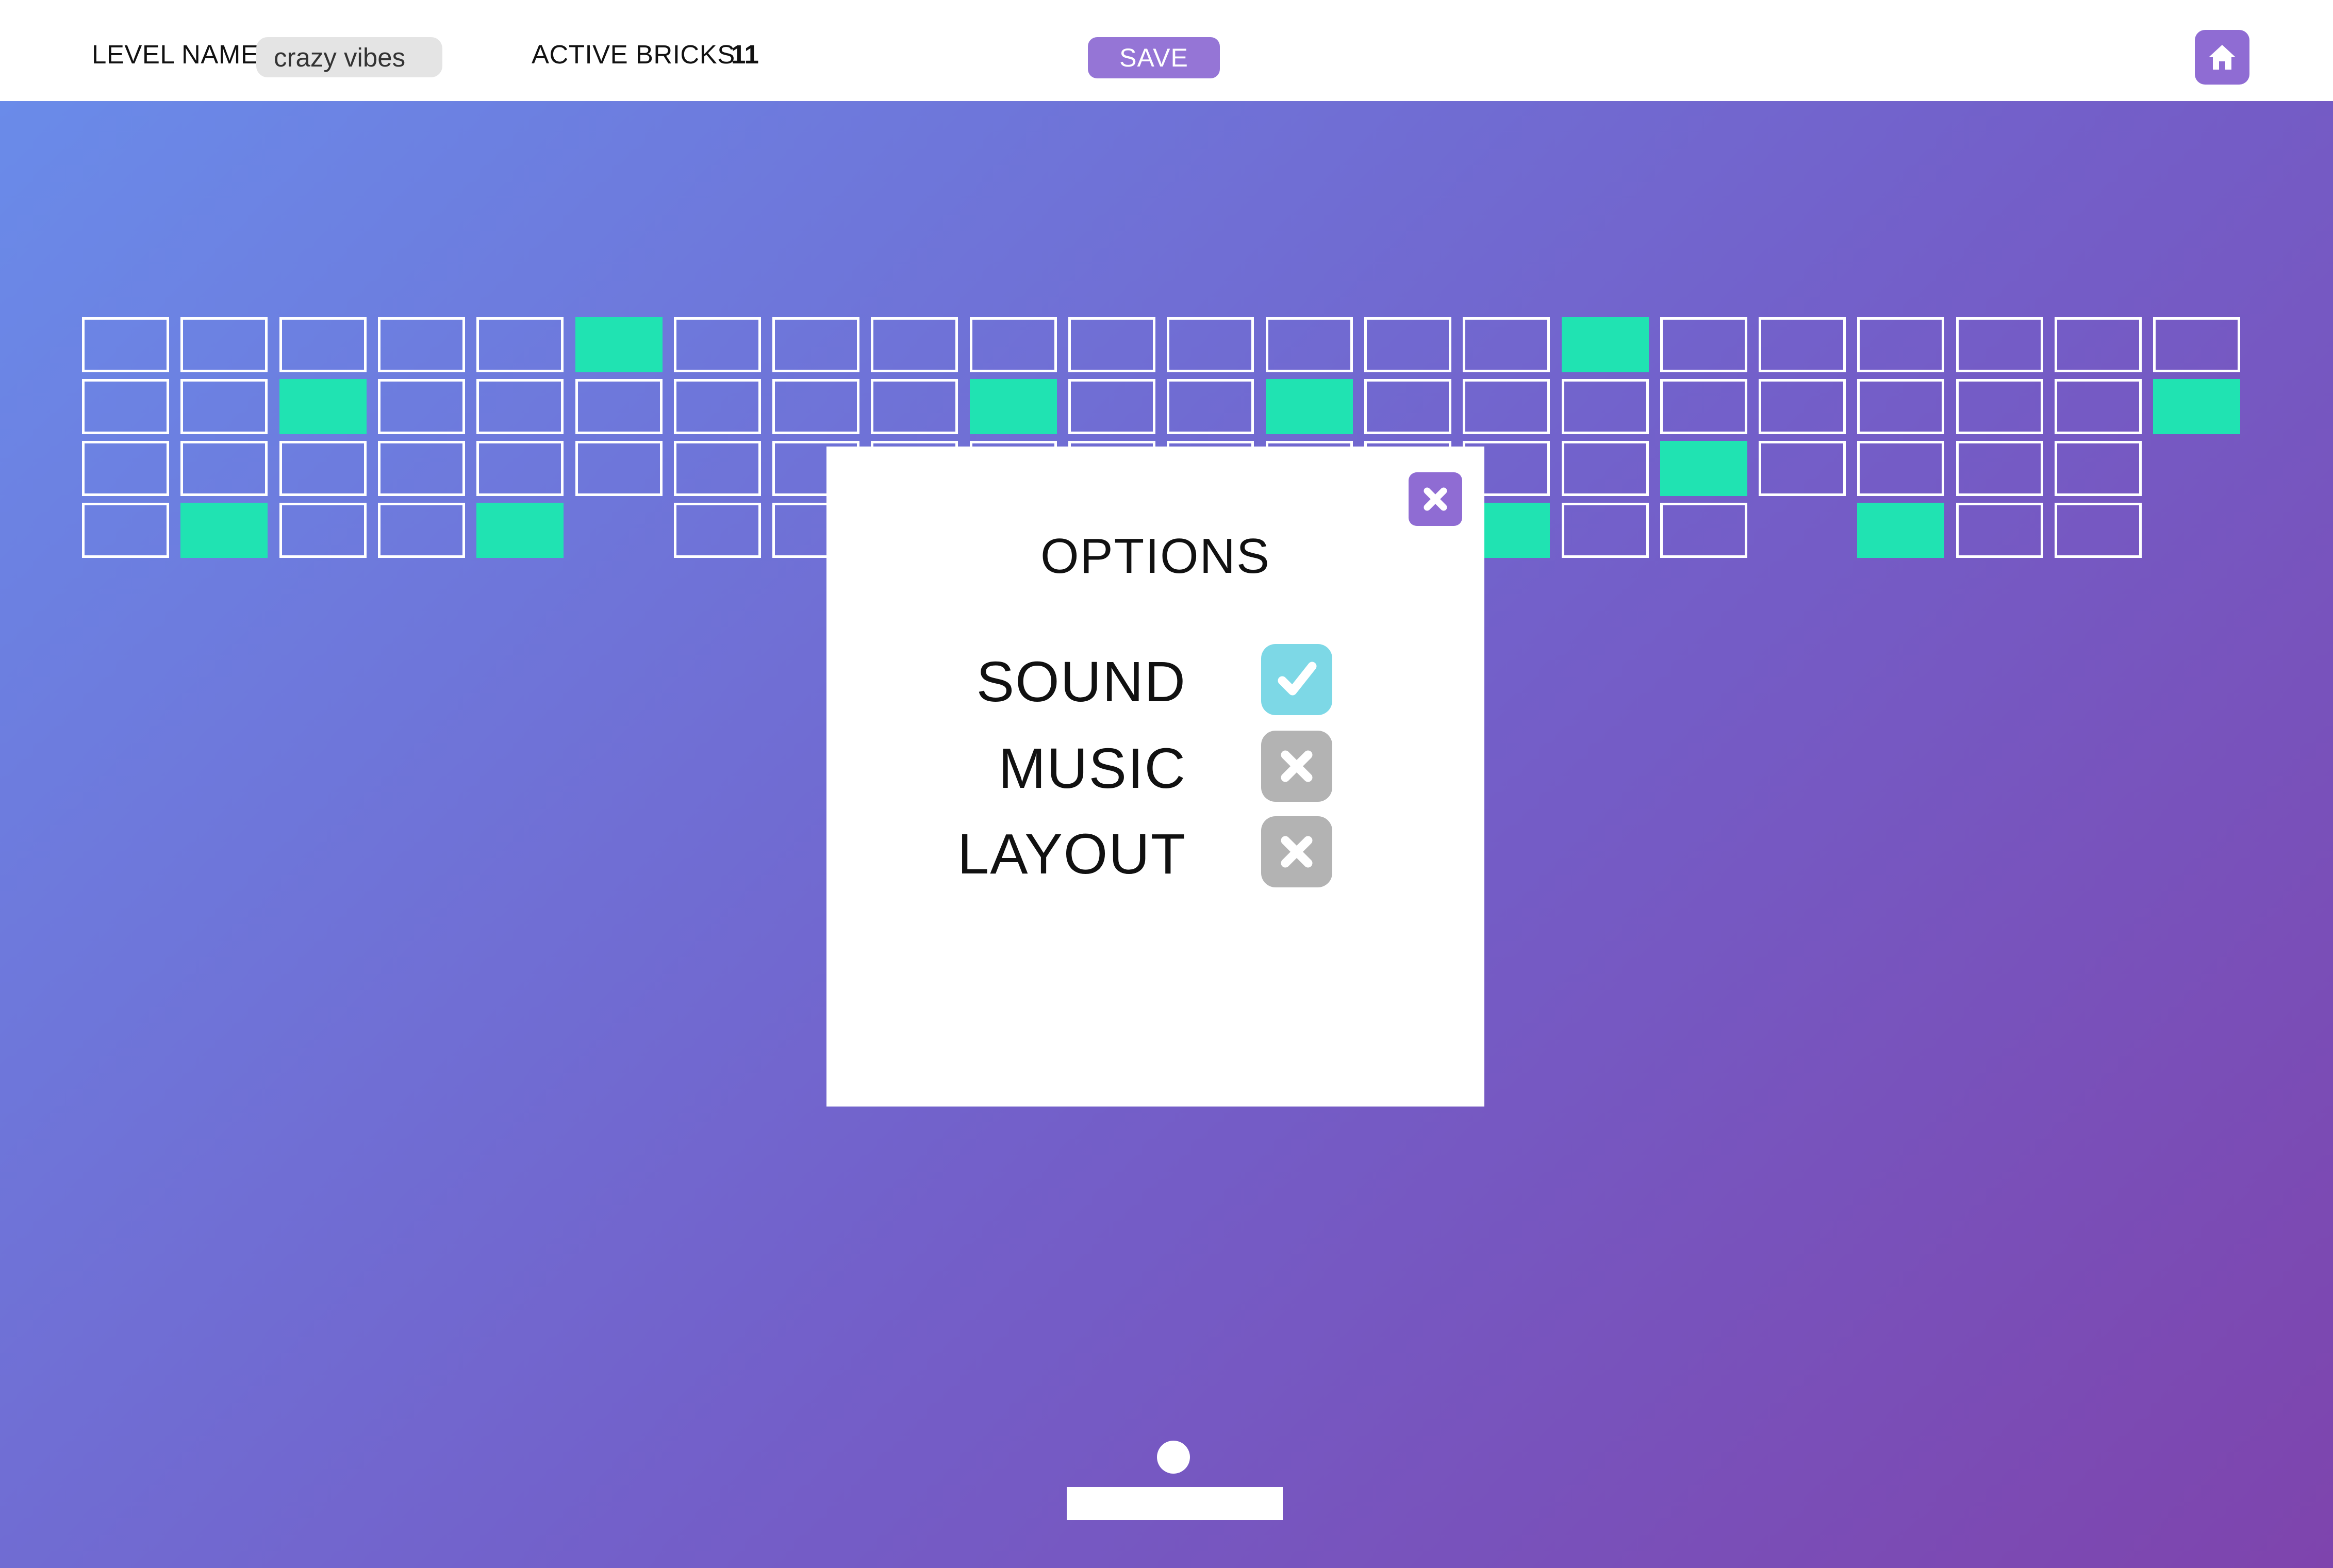  Describe the element at coordinates (349, 57) in the screenshot. I see `level-name-input` at that location.